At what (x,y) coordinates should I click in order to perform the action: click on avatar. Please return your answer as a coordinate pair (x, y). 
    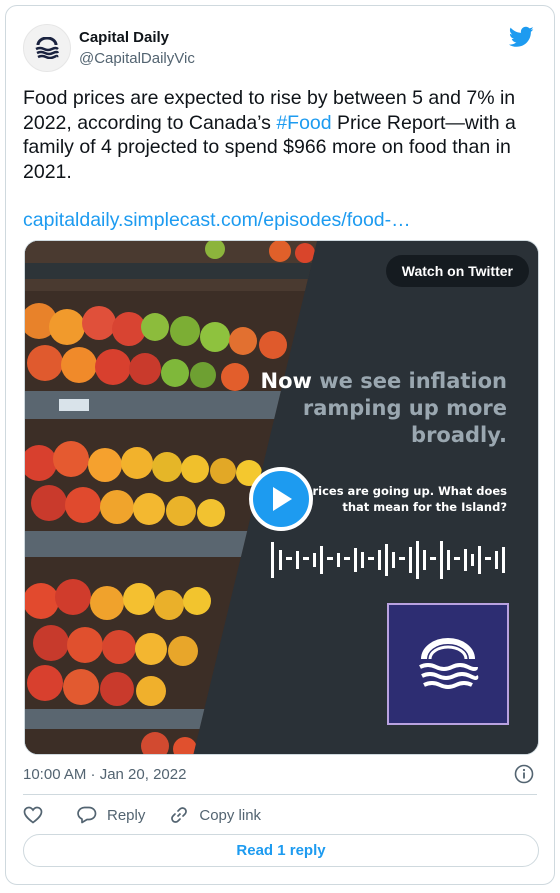
    Looking at the image, I should click on (47, 48).